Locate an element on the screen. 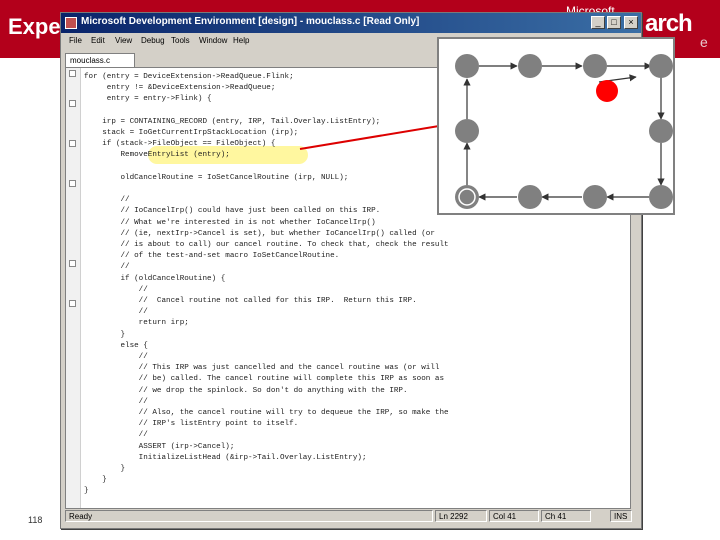  status-bar: Ready Ln 2292 Col 41 Ch 41 INS is located at coordinates (350, 517).